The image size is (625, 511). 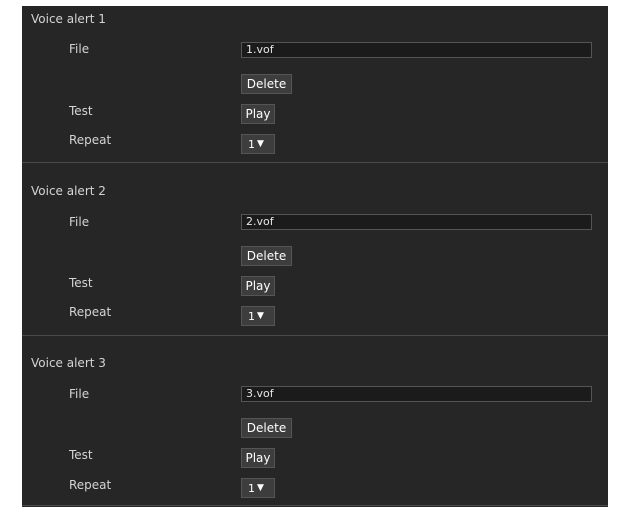 I want to click on file-field-voice-alert-3: 3.vof, so click(x=416, y=394).